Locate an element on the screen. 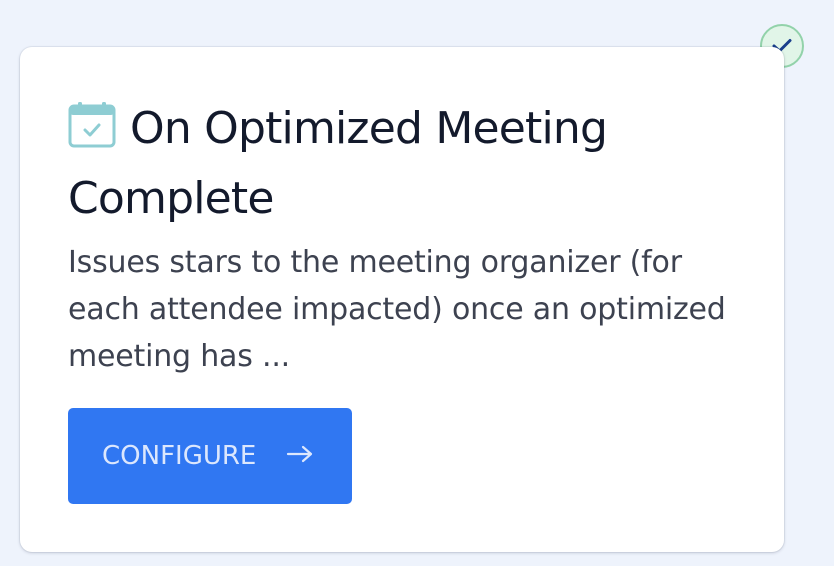  card-title-text: On Optimized Meeting Complete is located at coordinates (338, 163).